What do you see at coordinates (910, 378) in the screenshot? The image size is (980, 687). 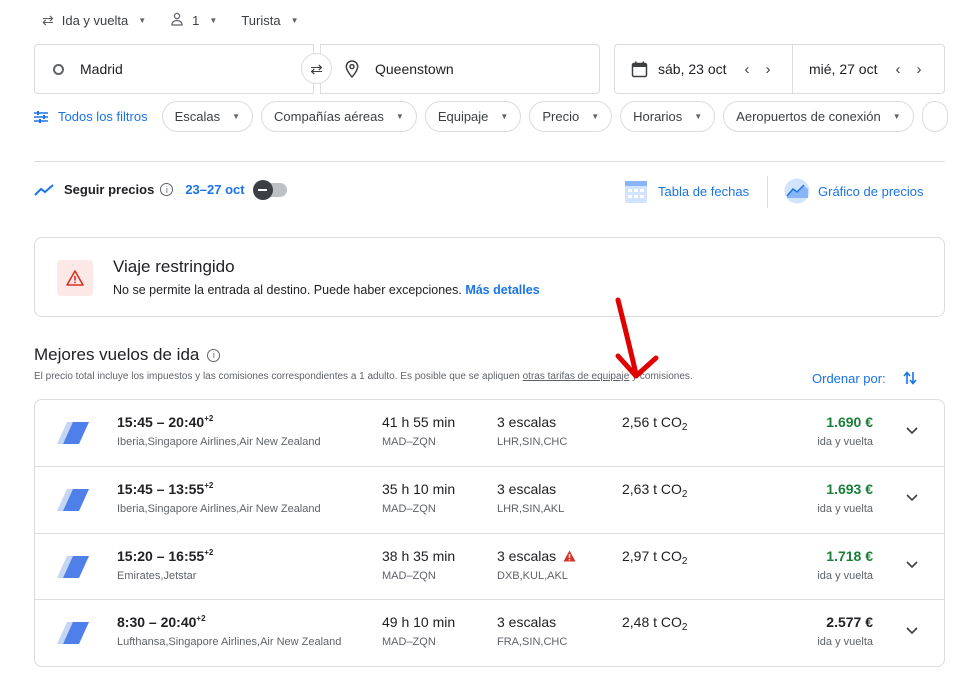 I see `sort-arrows-icon` at bounding box center [910, 378].